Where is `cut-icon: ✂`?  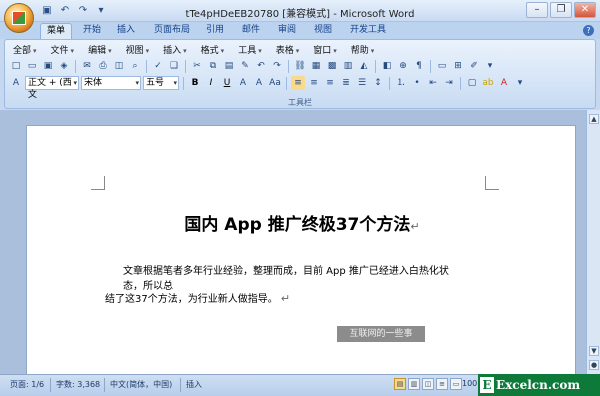 cut-icon: ✂ is located at coordinates (197, 66).